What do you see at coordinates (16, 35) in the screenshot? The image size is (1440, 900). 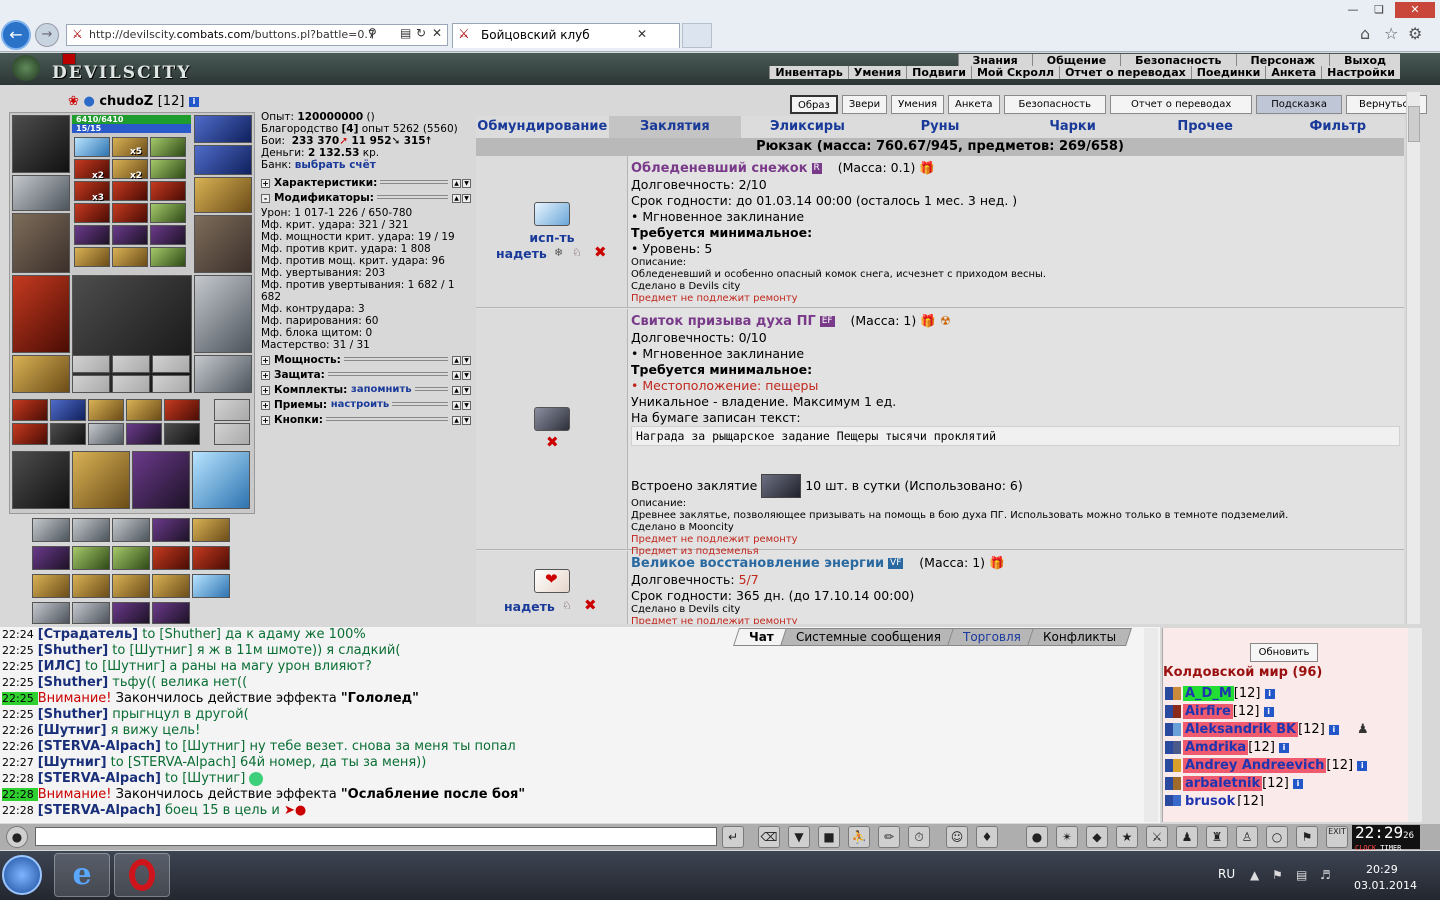 I see `back-button: ←` at bounding box center [16, 35].